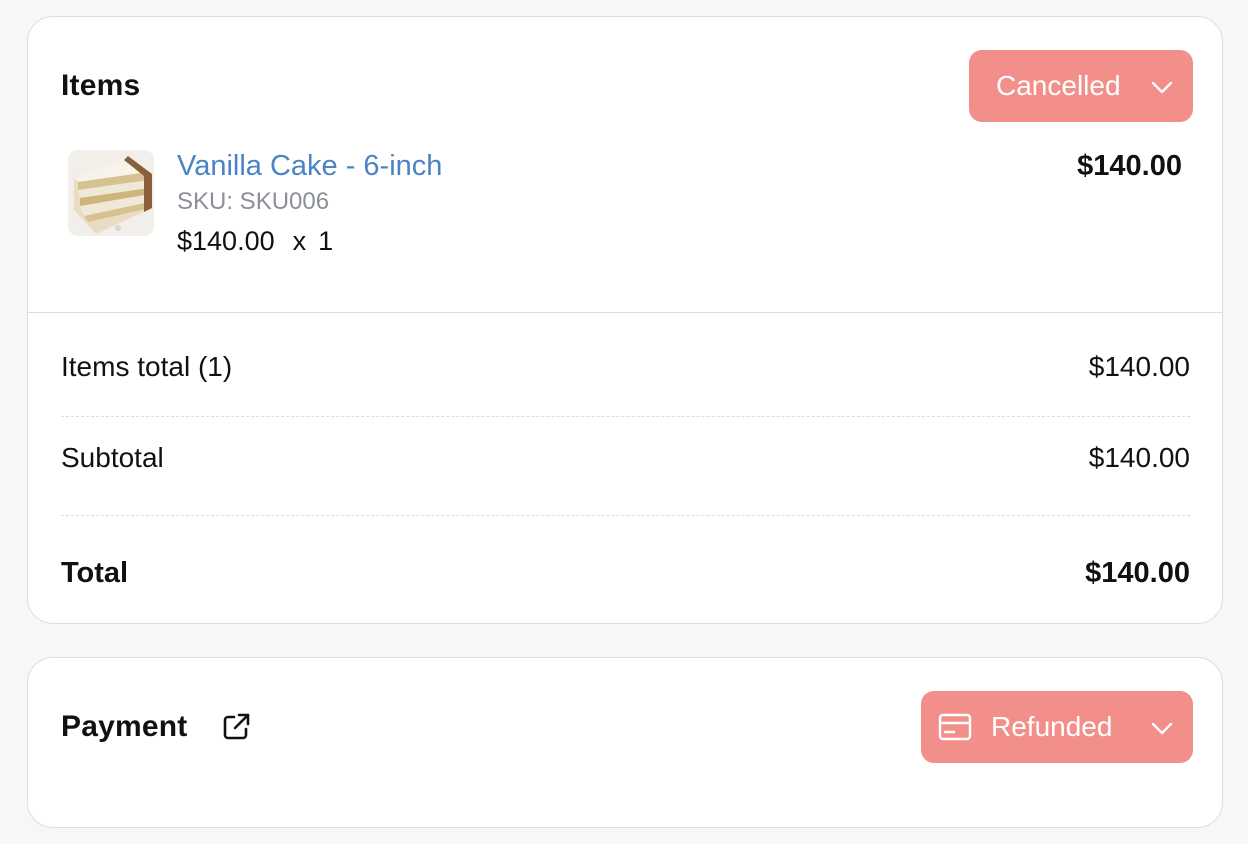  Describe the element at coordinates (1137, 573) in the screenshot. I see `total-value: $140.00` at that location.